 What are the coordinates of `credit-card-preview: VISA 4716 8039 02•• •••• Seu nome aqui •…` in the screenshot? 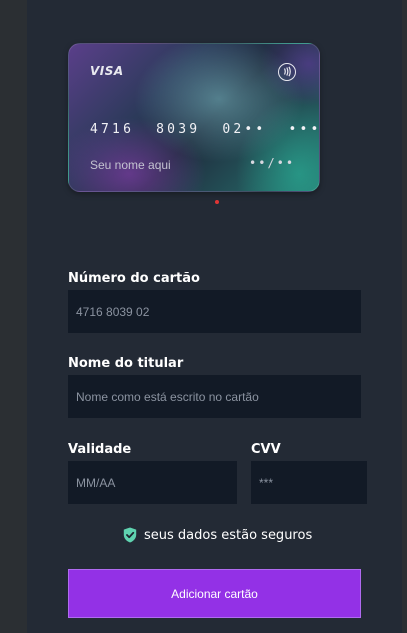 It's located at (194, 117).